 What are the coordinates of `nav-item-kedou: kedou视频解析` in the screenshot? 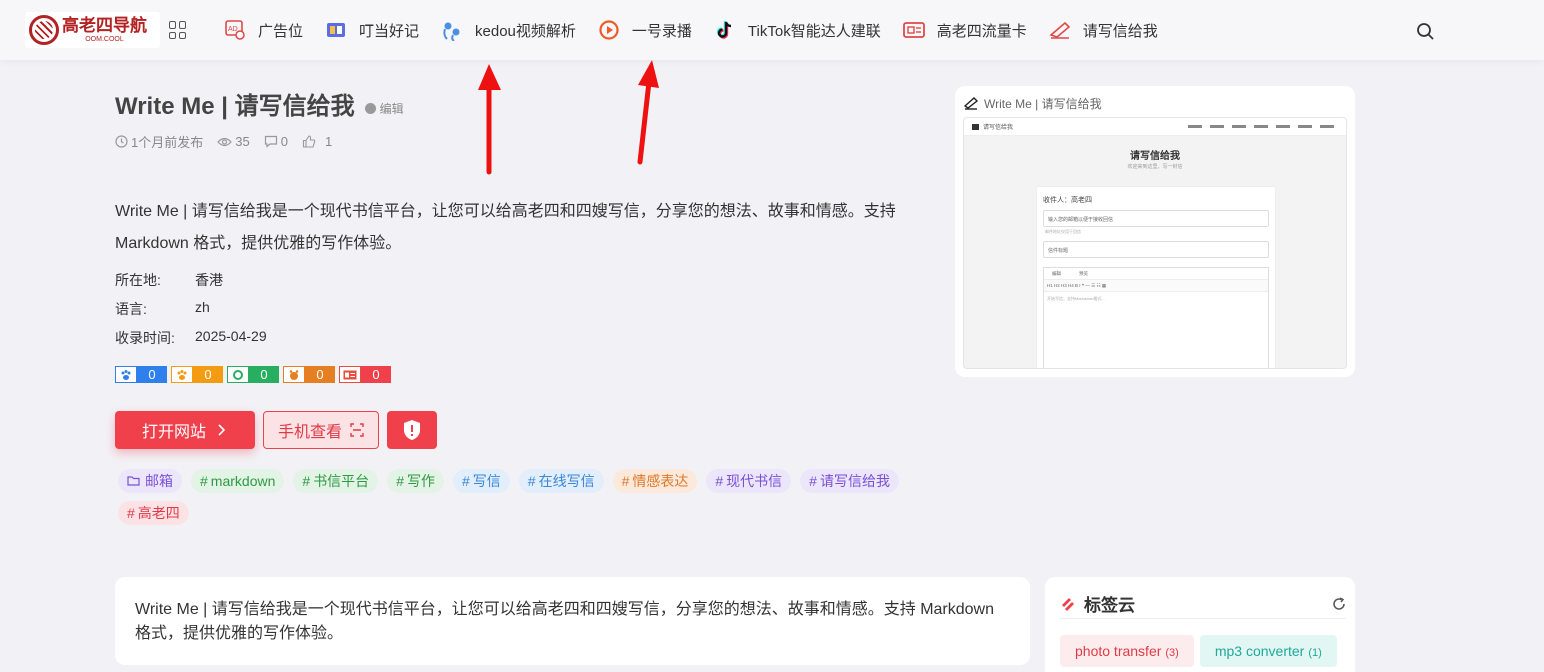 It's located at (508, 30).